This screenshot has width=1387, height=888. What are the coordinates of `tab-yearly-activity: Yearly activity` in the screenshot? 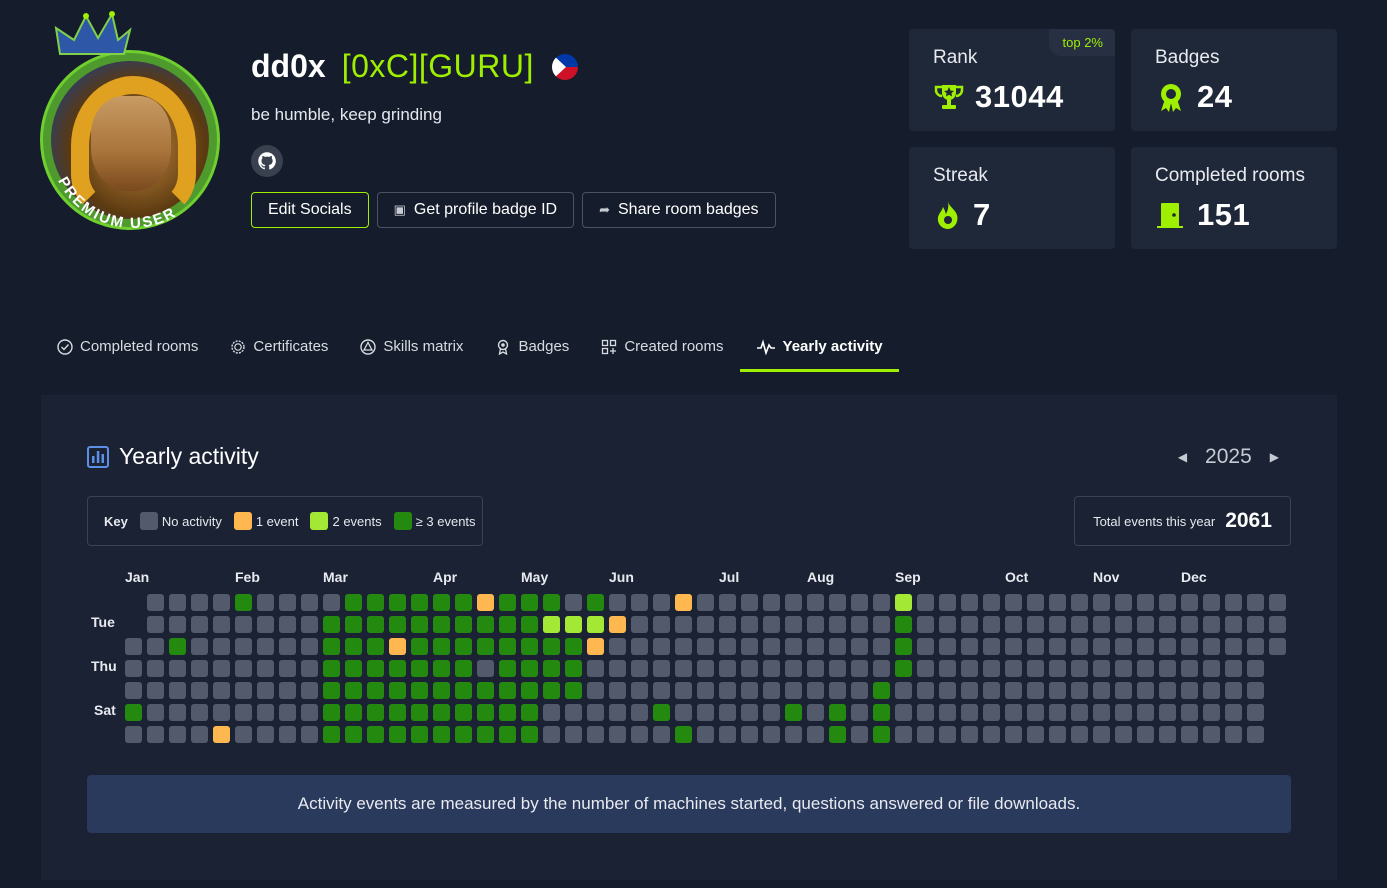 It's located at (819, 348).